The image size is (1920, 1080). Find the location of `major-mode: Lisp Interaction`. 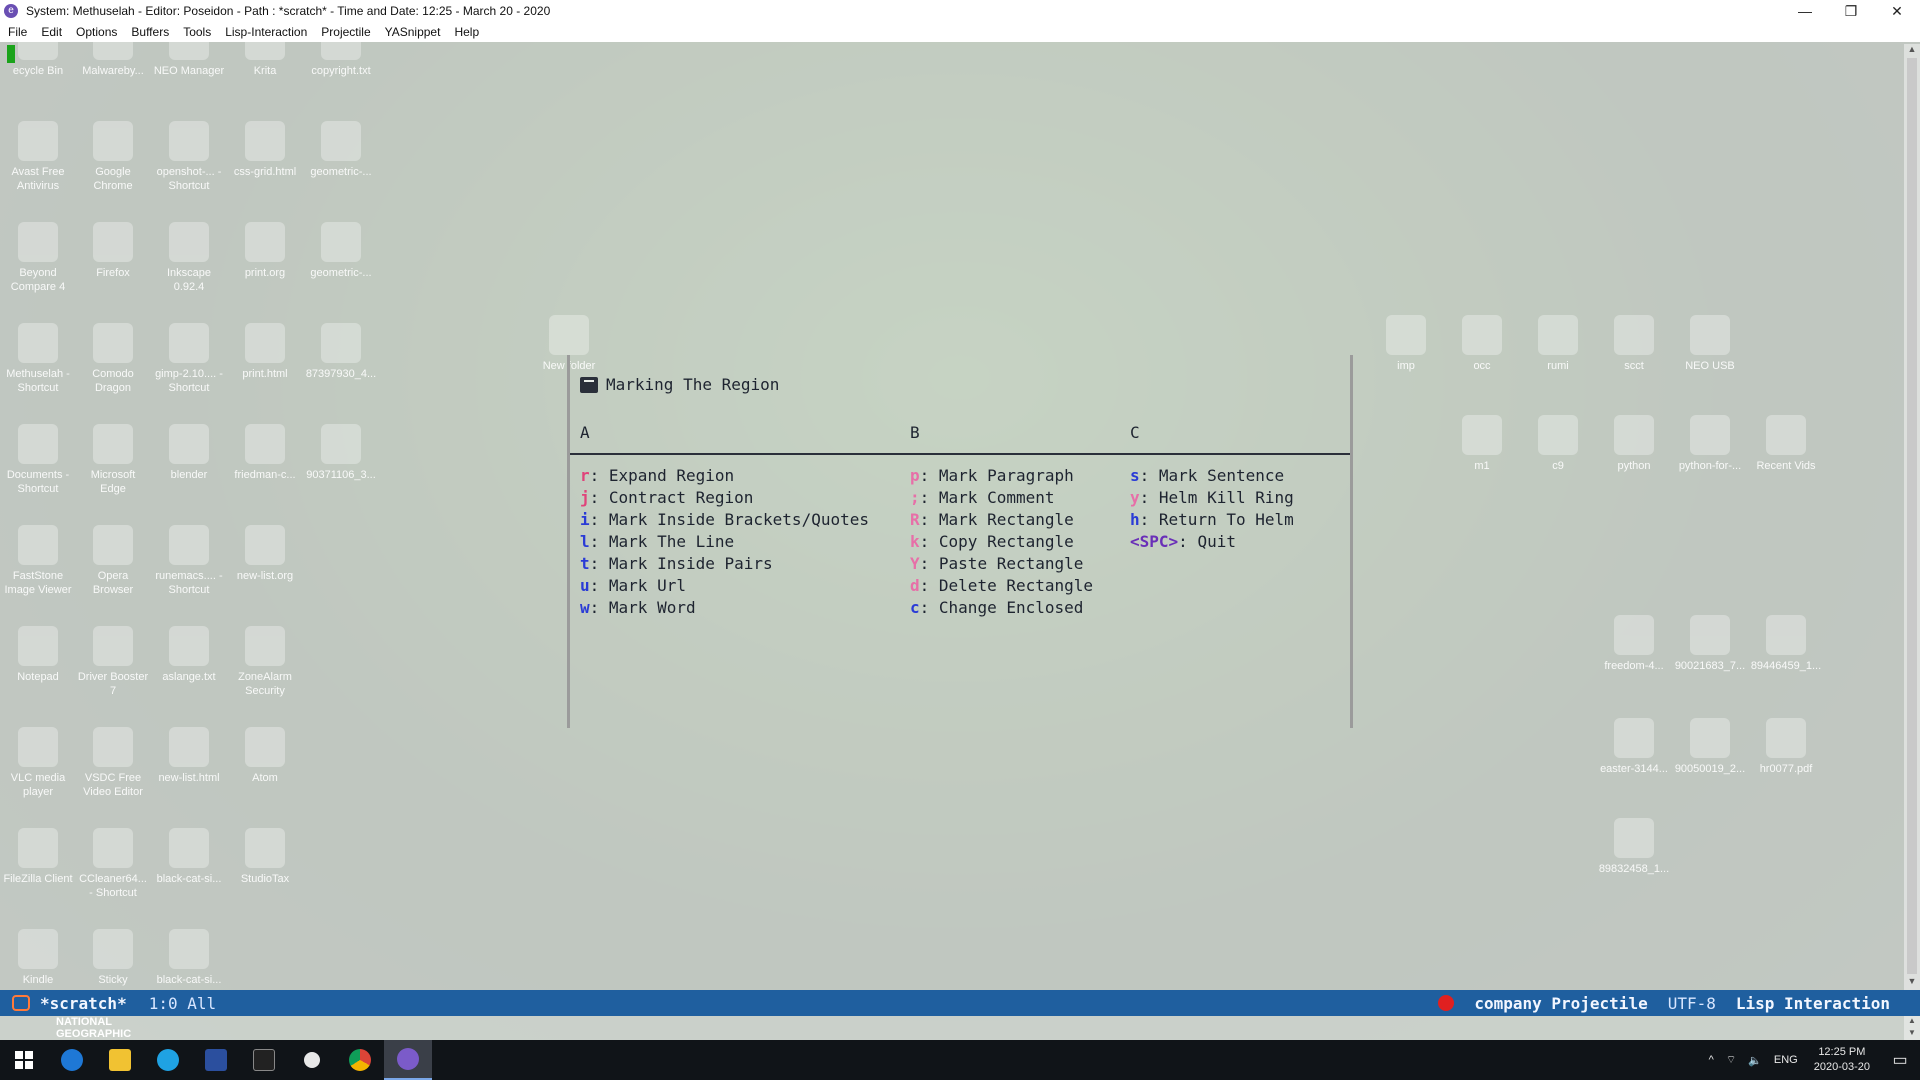

major-mode: Lisp Interaction is located at coordinates (1813, 1003).